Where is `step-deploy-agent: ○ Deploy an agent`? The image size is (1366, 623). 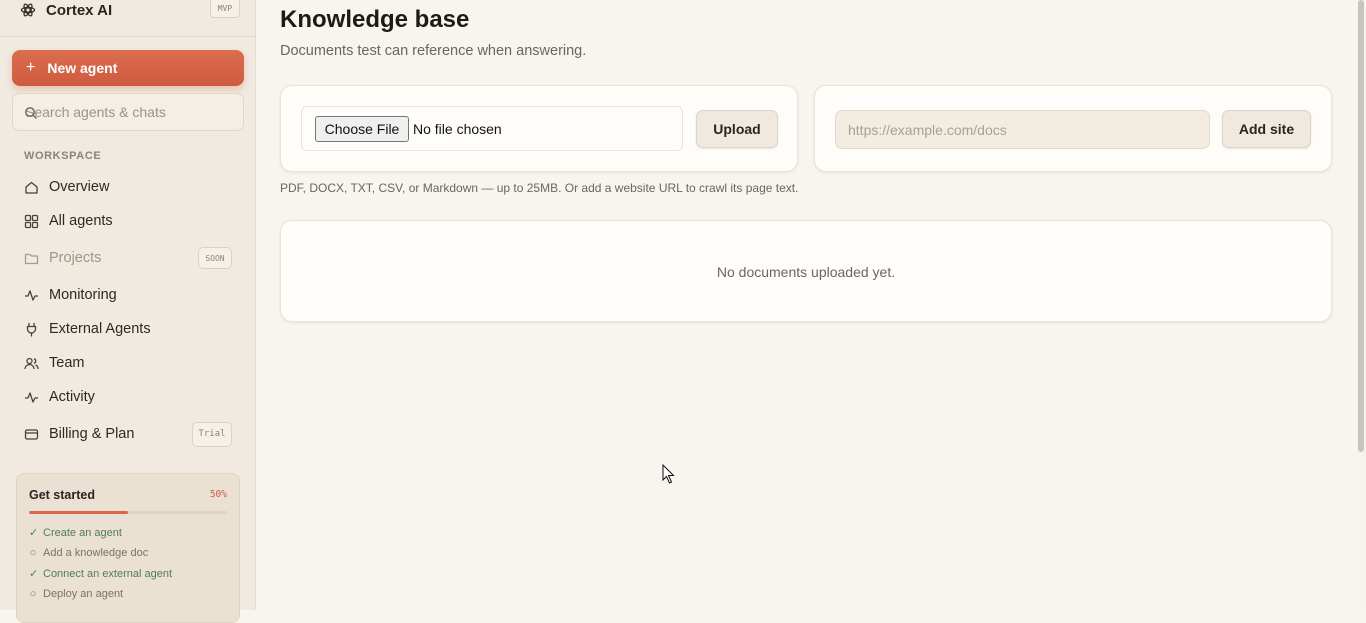
step-deploy-agent: ○ Deploy an agent is located at coordinates (76, 594).